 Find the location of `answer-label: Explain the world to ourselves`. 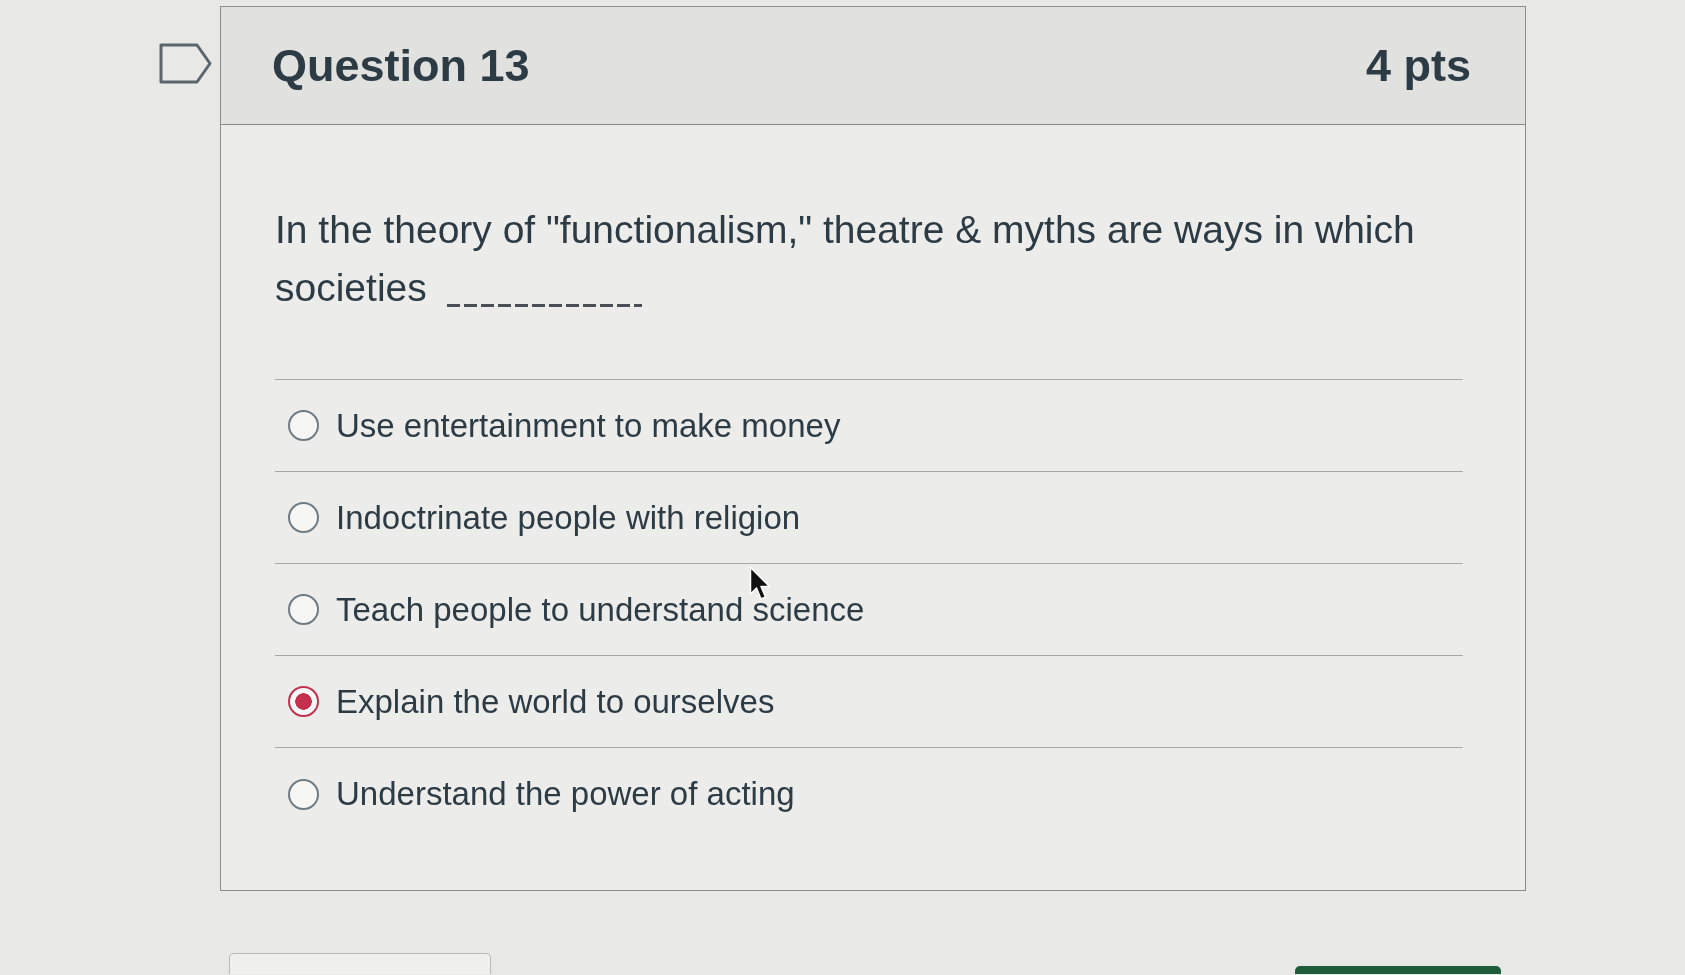

answer-label: Explain the world to ourselves is located at coordinates (555, 701).